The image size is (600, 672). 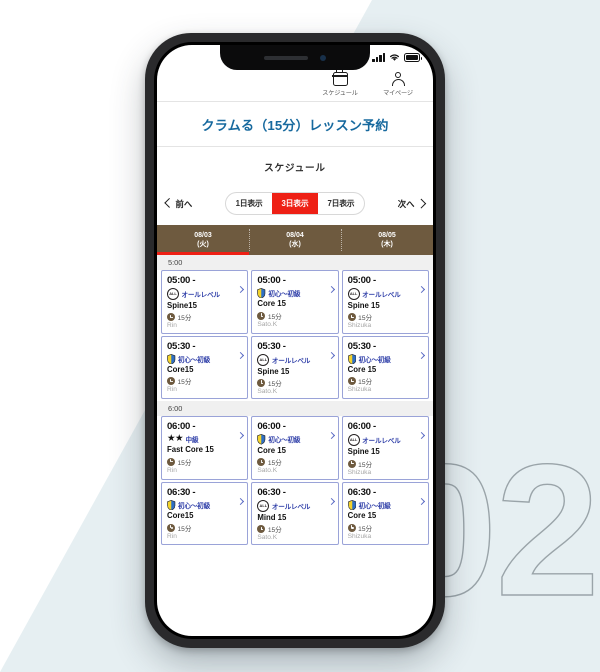 I want to click on lesson-time: 06:00 -, so click(x=271, y=427).